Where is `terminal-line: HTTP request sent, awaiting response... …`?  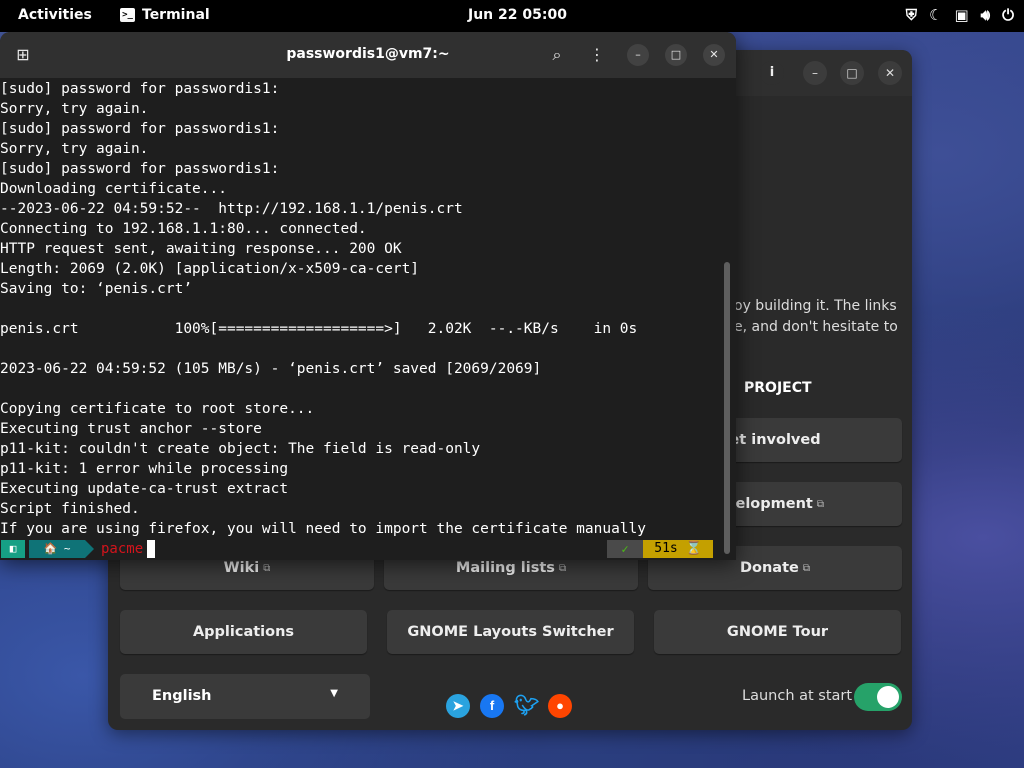 terminal-line: HTTP request sent, awaiting response... … is located at coordinates (201, 249).